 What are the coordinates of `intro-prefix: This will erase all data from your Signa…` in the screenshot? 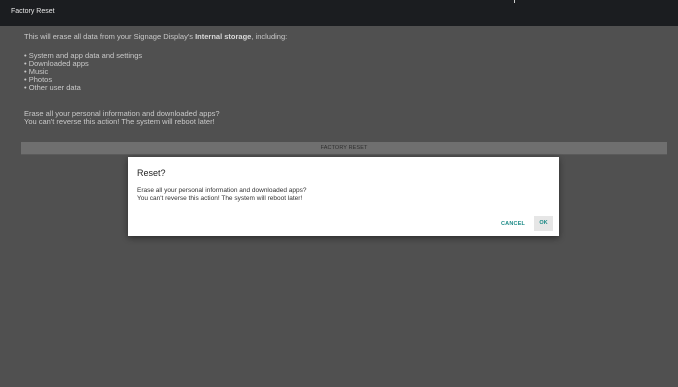 It's located at (110, 36).